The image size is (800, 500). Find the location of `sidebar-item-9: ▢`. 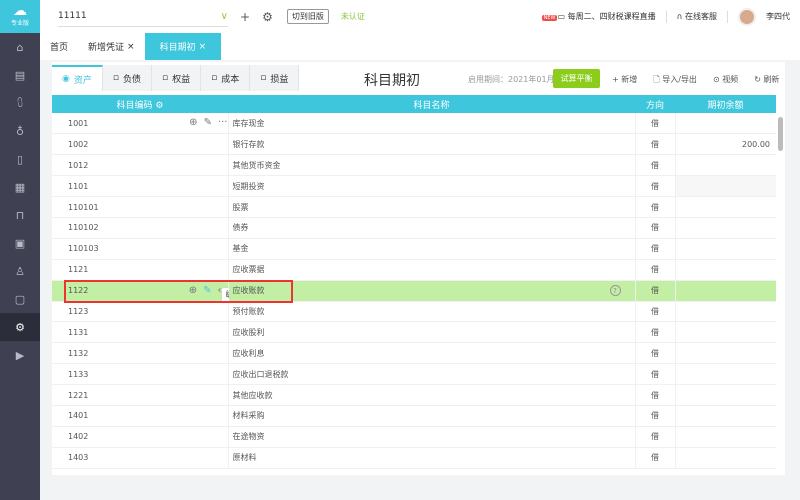

sidebar-item-9: ▢ is located at coordinates (20, 299).